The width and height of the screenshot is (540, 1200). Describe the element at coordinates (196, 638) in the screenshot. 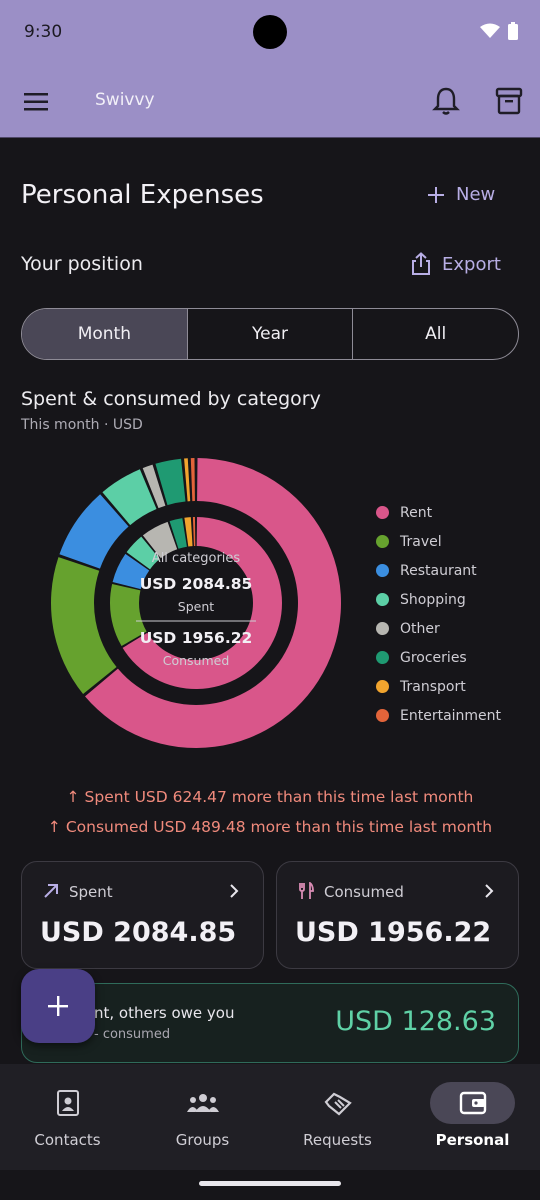

I see `center-consumed-amount: USD 1956.22` at that location.